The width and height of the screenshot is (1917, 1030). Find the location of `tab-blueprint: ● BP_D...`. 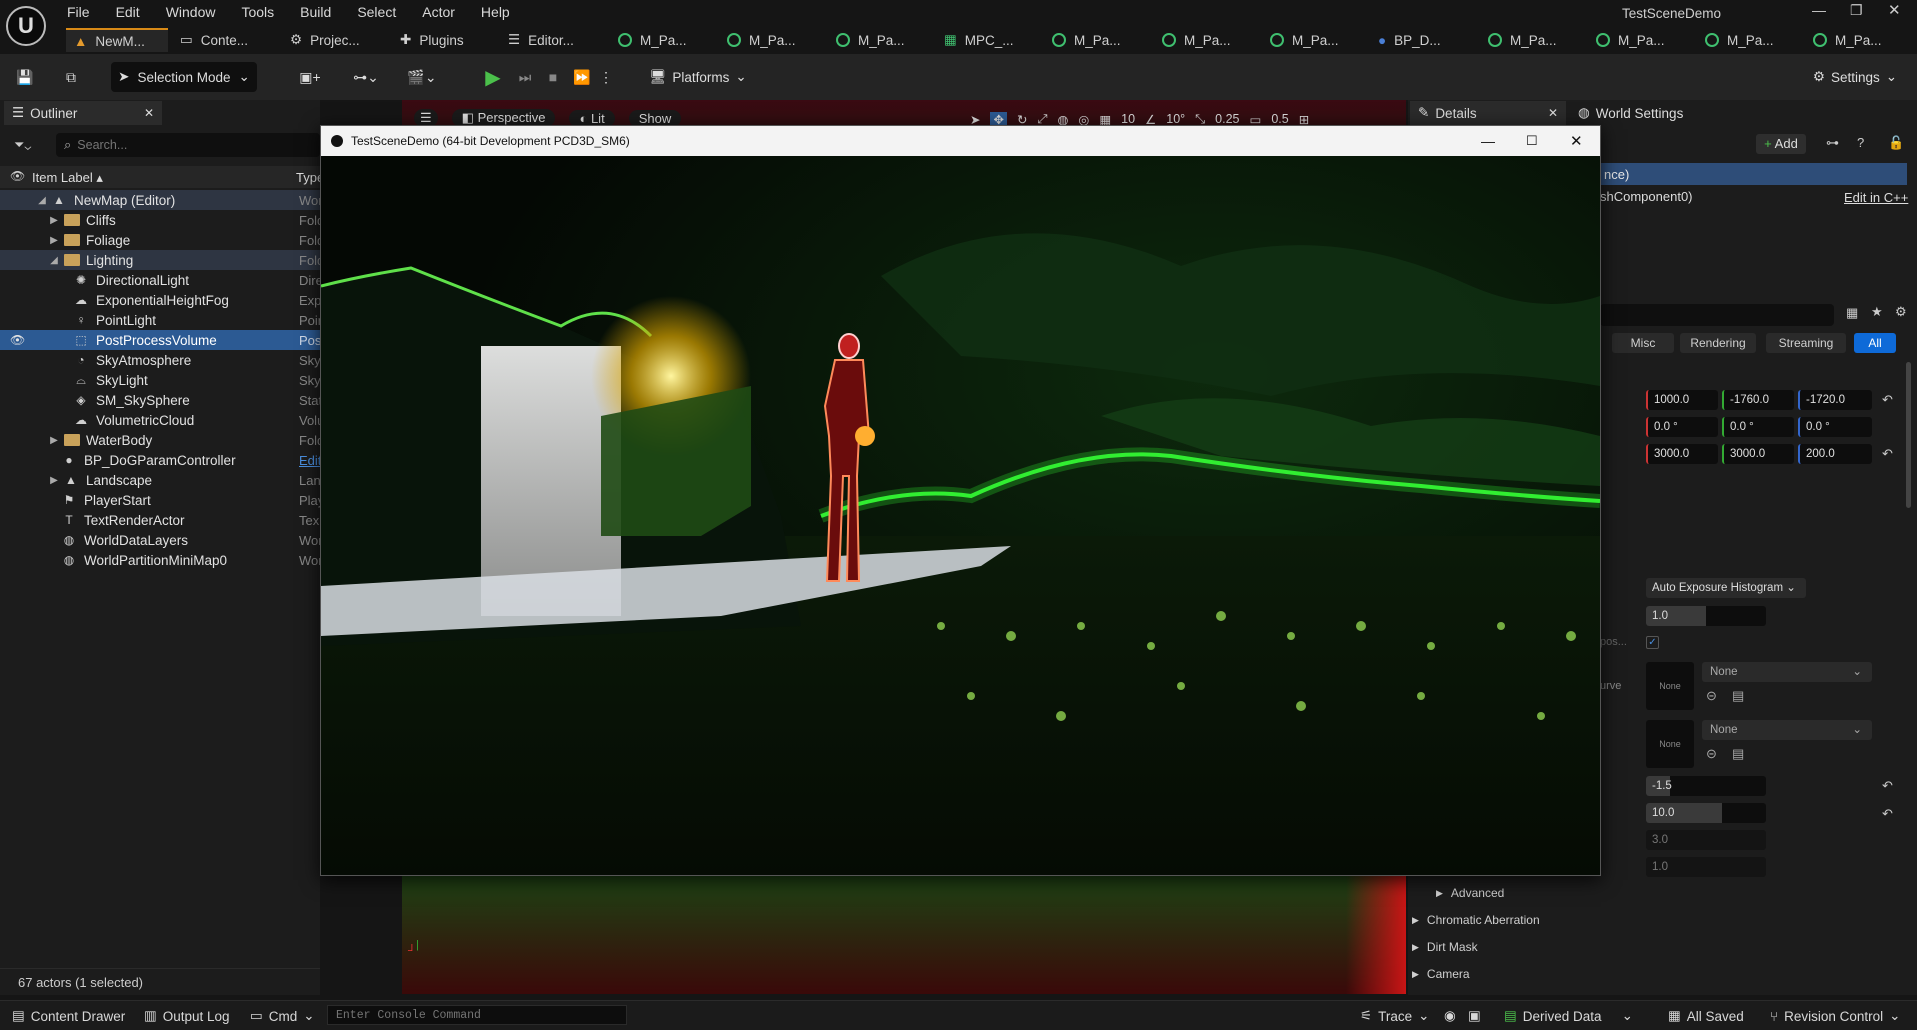

tab-blueprint: ● BP_D... is located at coordinates (1409, 40).